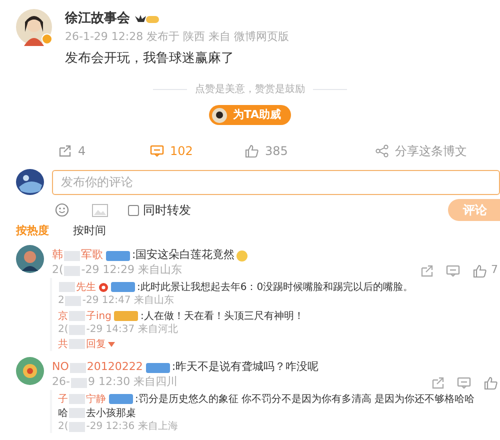  I want to click on reply-date: -29 12:36 来自上海, so click(132, 427).